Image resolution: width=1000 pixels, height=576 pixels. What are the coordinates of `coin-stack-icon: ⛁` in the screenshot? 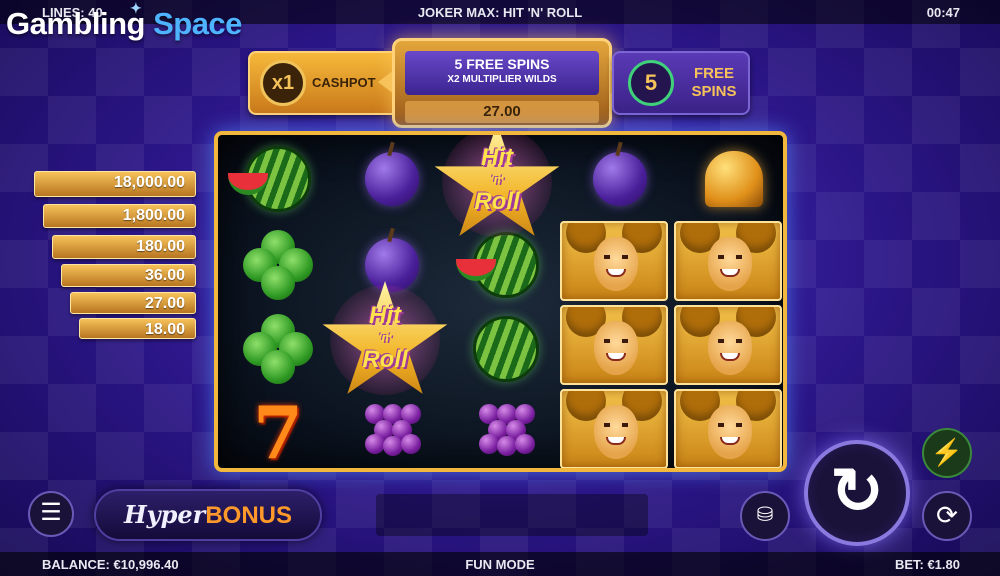 It's located at (765, 515).